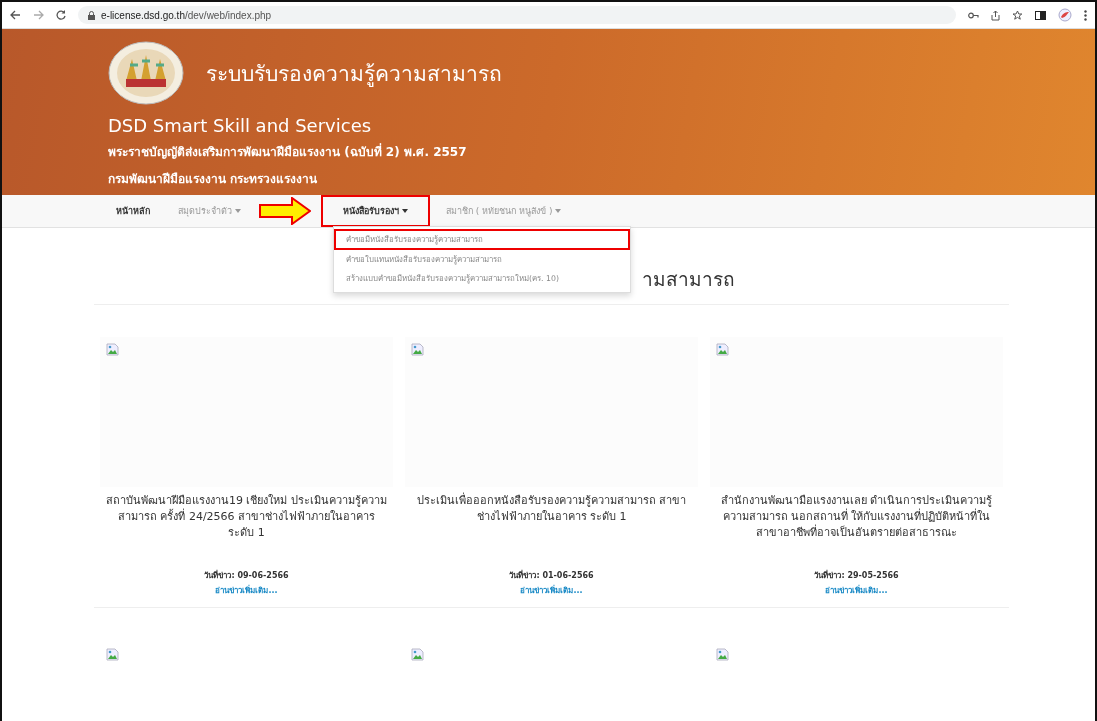 Image resolution: width=1097 pixels, height=721 pixels. What do you see at coordinates (1040, 15) in the screenshot?
I see `sidebar-icon` at bounding box center [1040, 15].